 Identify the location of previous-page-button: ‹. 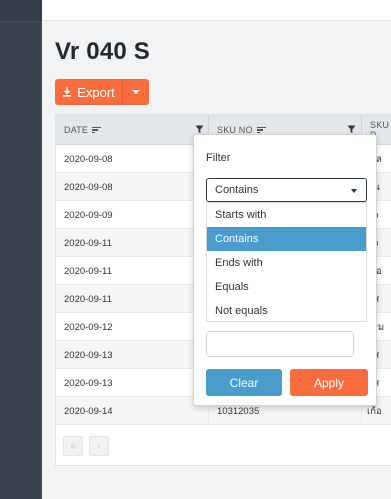
(99, 446).